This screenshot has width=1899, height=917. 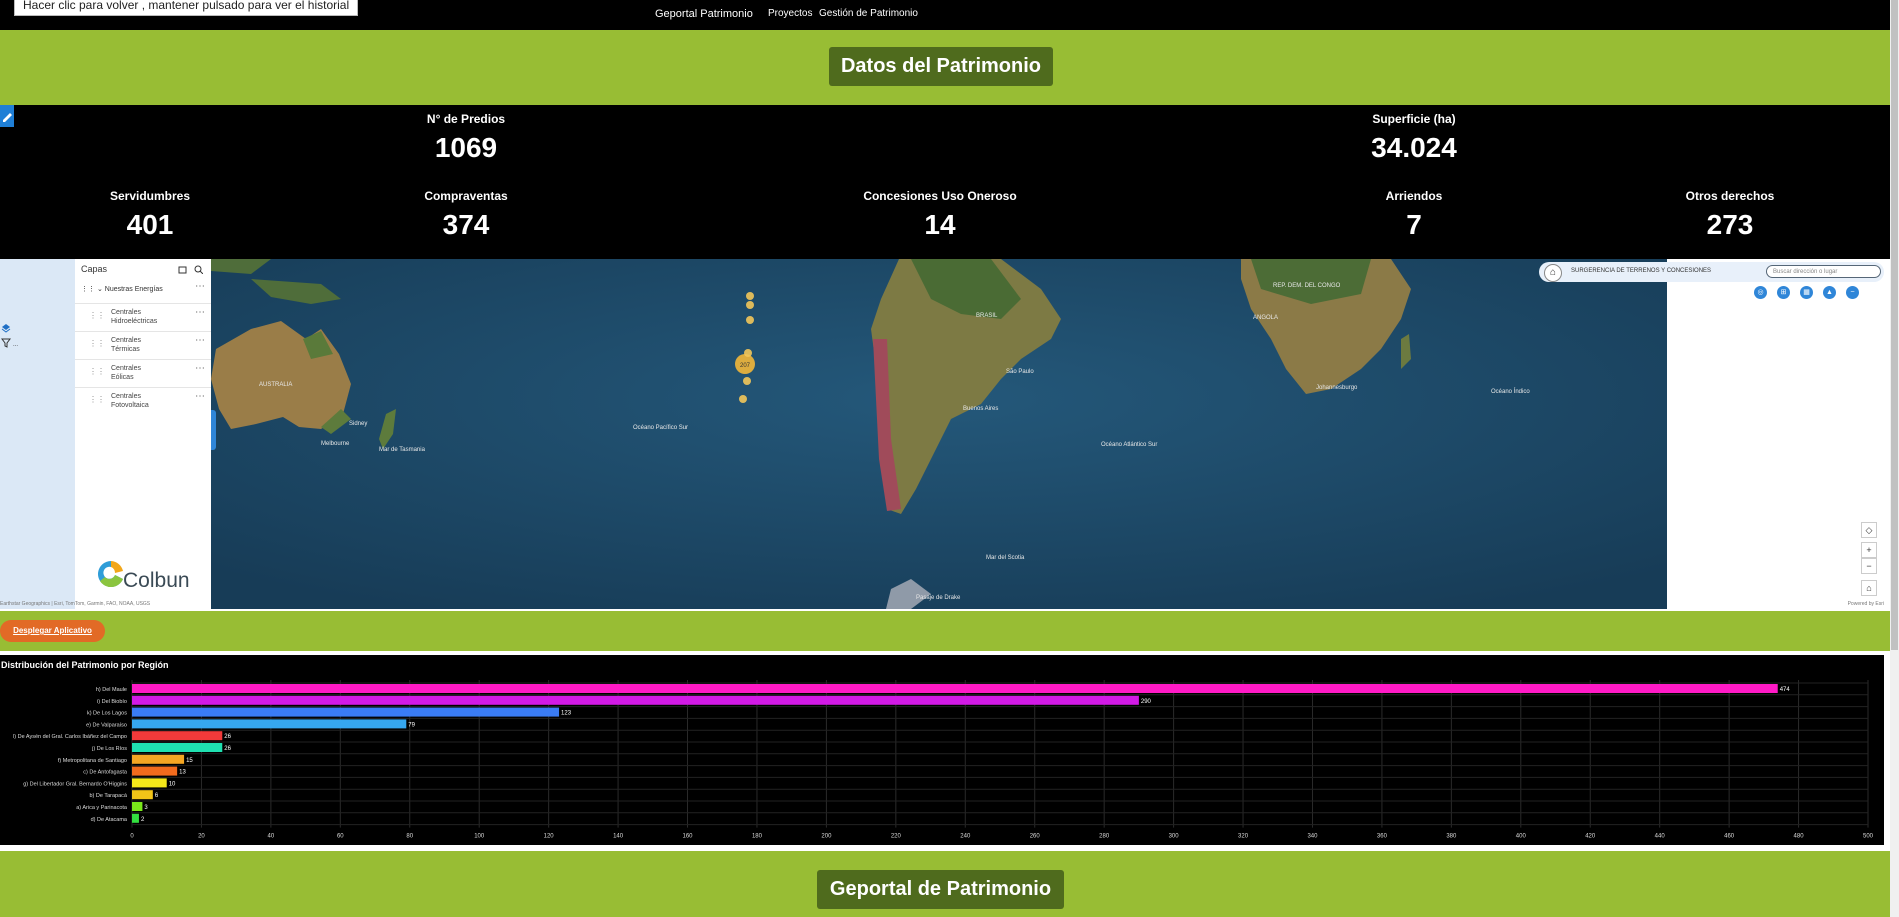 What do you see at coordinates (1869, 566) in the screenshot?
I see `zoom-out-button: −` at bounding box center [1869, 566].